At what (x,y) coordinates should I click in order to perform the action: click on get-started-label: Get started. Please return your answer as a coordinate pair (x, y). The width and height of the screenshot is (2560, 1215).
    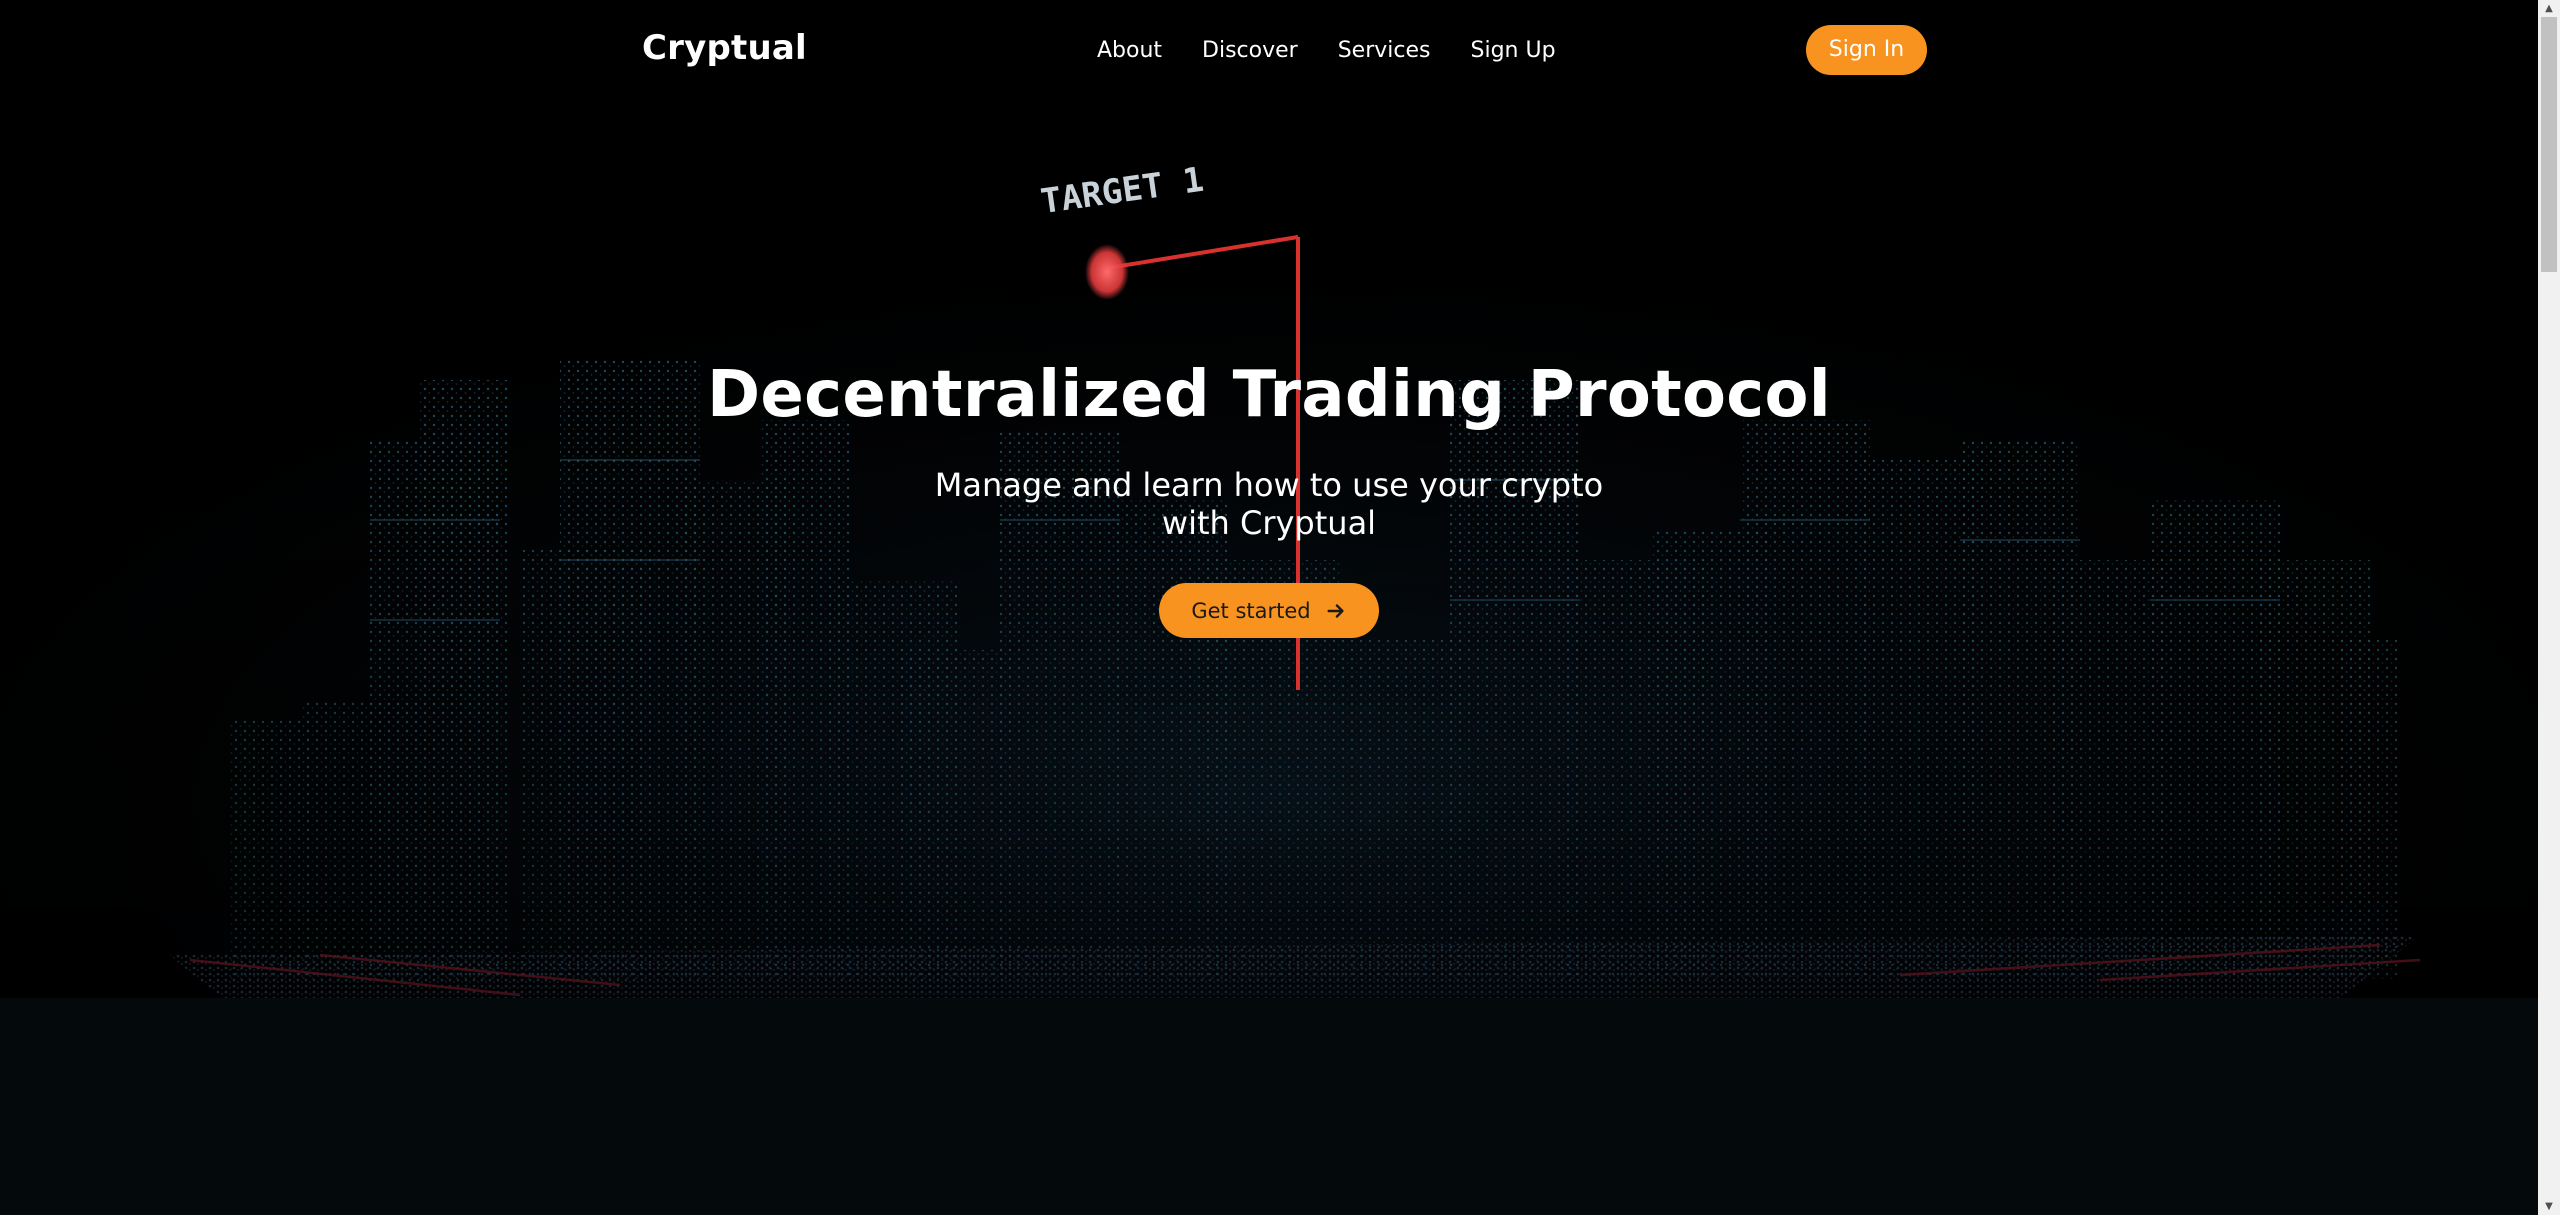
    Looking at the image, I should click on (1251, 610).